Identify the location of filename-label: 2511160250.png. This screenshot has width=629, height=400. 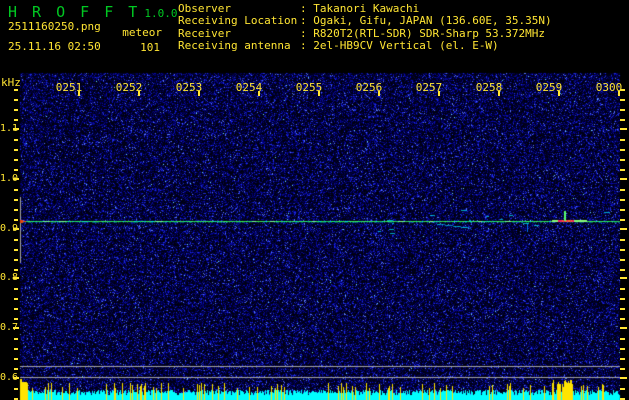
(54, 26).